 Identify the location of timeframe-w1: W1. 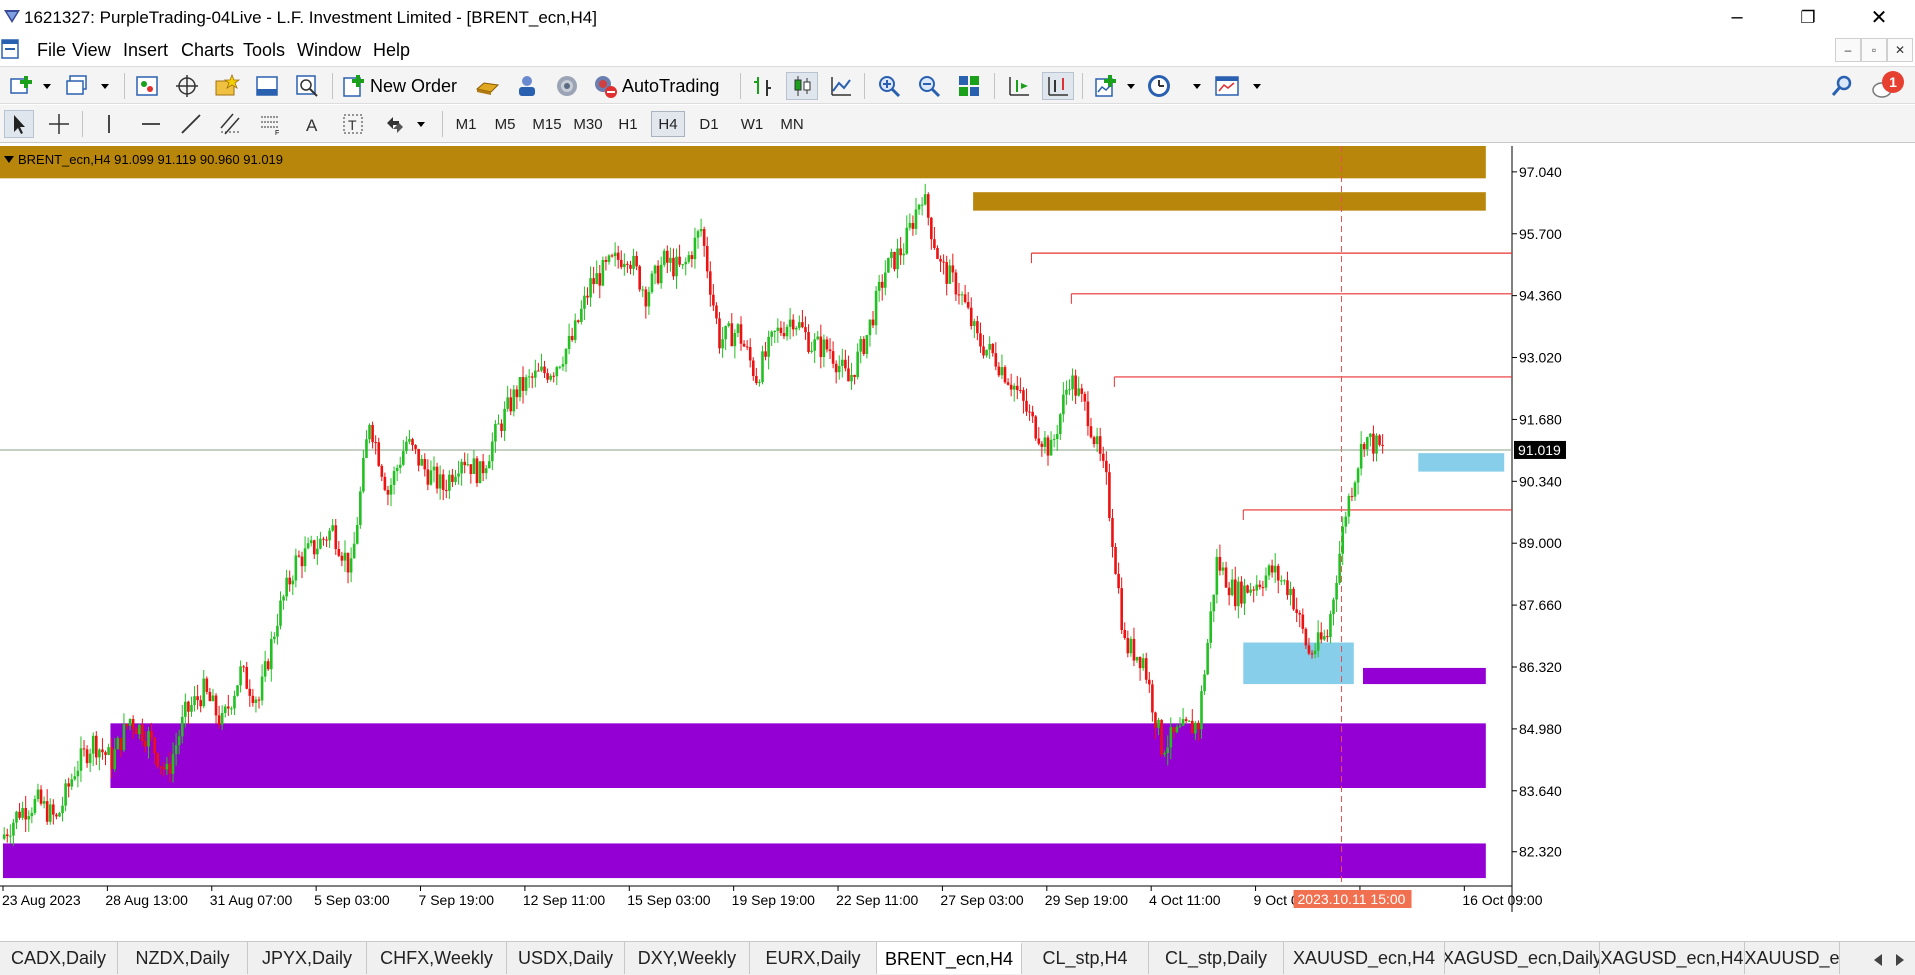
(752, 124).